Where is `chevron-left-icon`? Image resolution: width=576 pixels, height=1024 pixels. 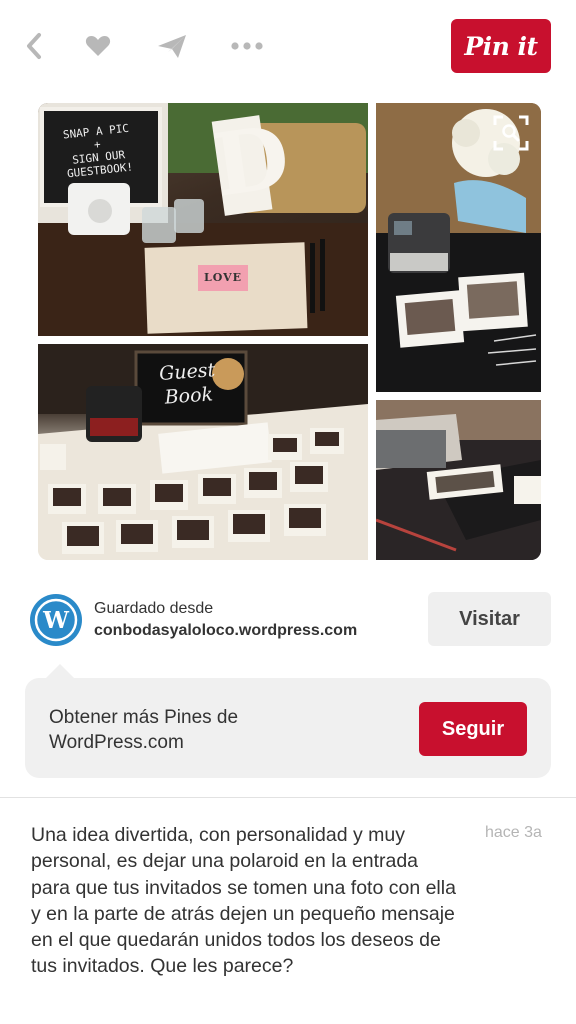
chevron-left-icon is located at coordinates (34, 46).